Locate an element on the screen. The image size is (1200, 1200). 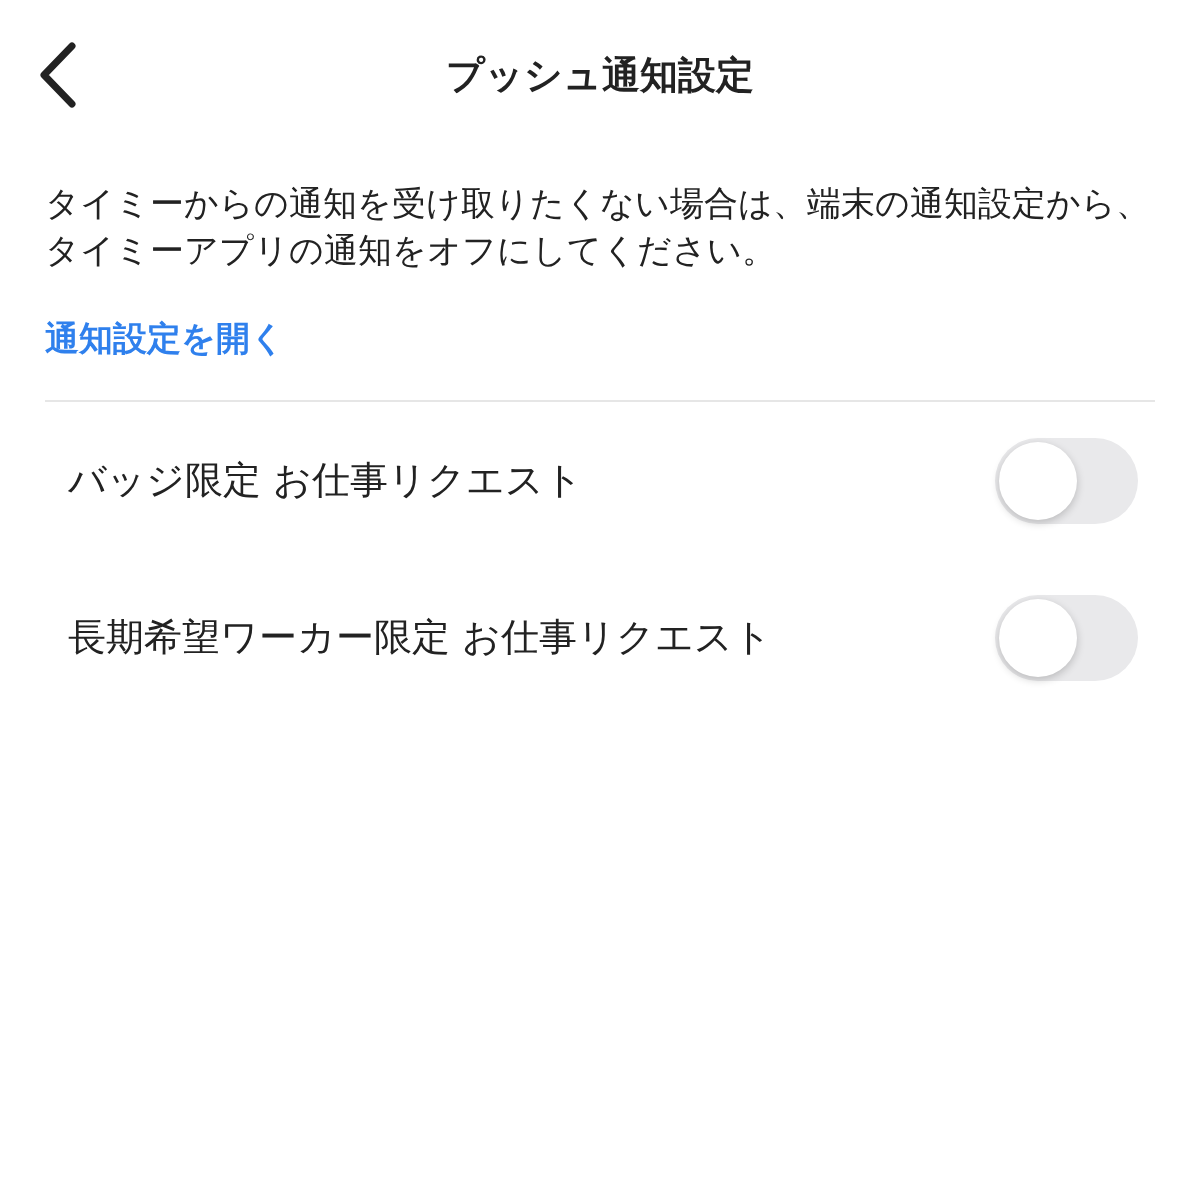
description-text: タイミーからの通知を受け取りたくない場合は、端末の通知設定から、タイミーアプリの通知をオフにしてください。 is located at coordinates (598, 227).